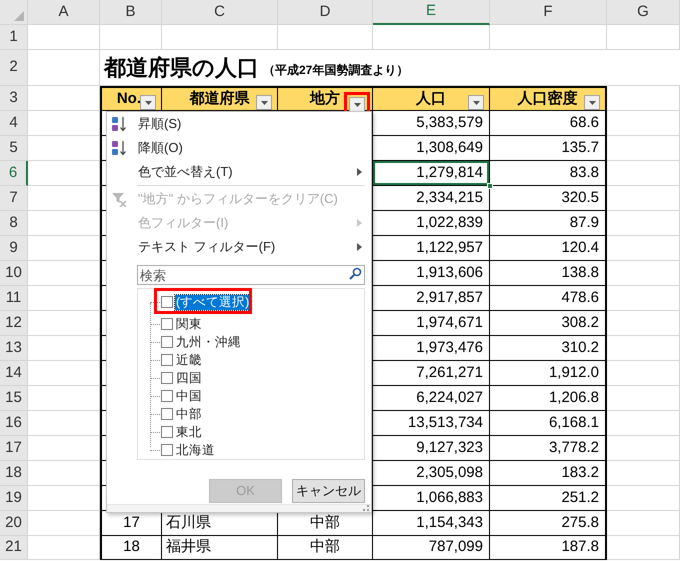 Image resolution: width=680 pixels, height=561 pixels. What do you see at coordinates (548, 498) in the screenshot?
I see `table-cell: 251.2` at bounding box center [548, 498].